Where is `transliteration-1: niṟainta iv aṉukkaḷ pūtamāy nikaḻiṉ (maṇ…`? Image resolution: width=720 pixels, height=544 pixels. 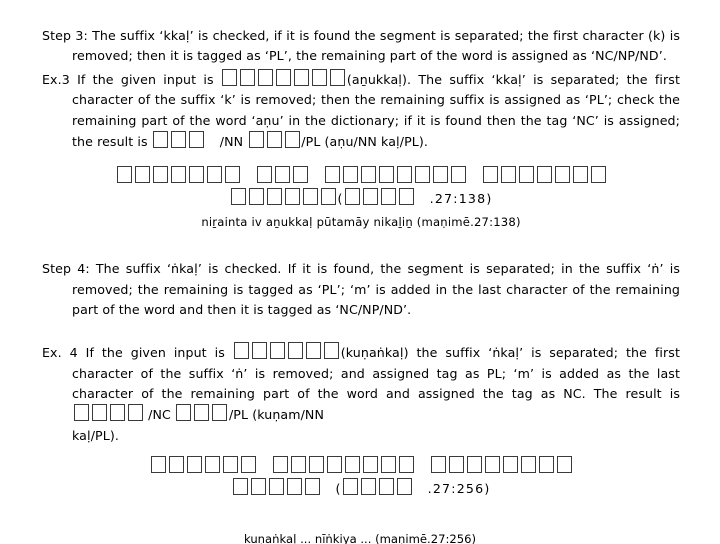
transliteration-1: niṟainta iv aṉukkaḷ pūtamāy nikaḻiṉ (maṇ… is located at coordinates (361, 222).